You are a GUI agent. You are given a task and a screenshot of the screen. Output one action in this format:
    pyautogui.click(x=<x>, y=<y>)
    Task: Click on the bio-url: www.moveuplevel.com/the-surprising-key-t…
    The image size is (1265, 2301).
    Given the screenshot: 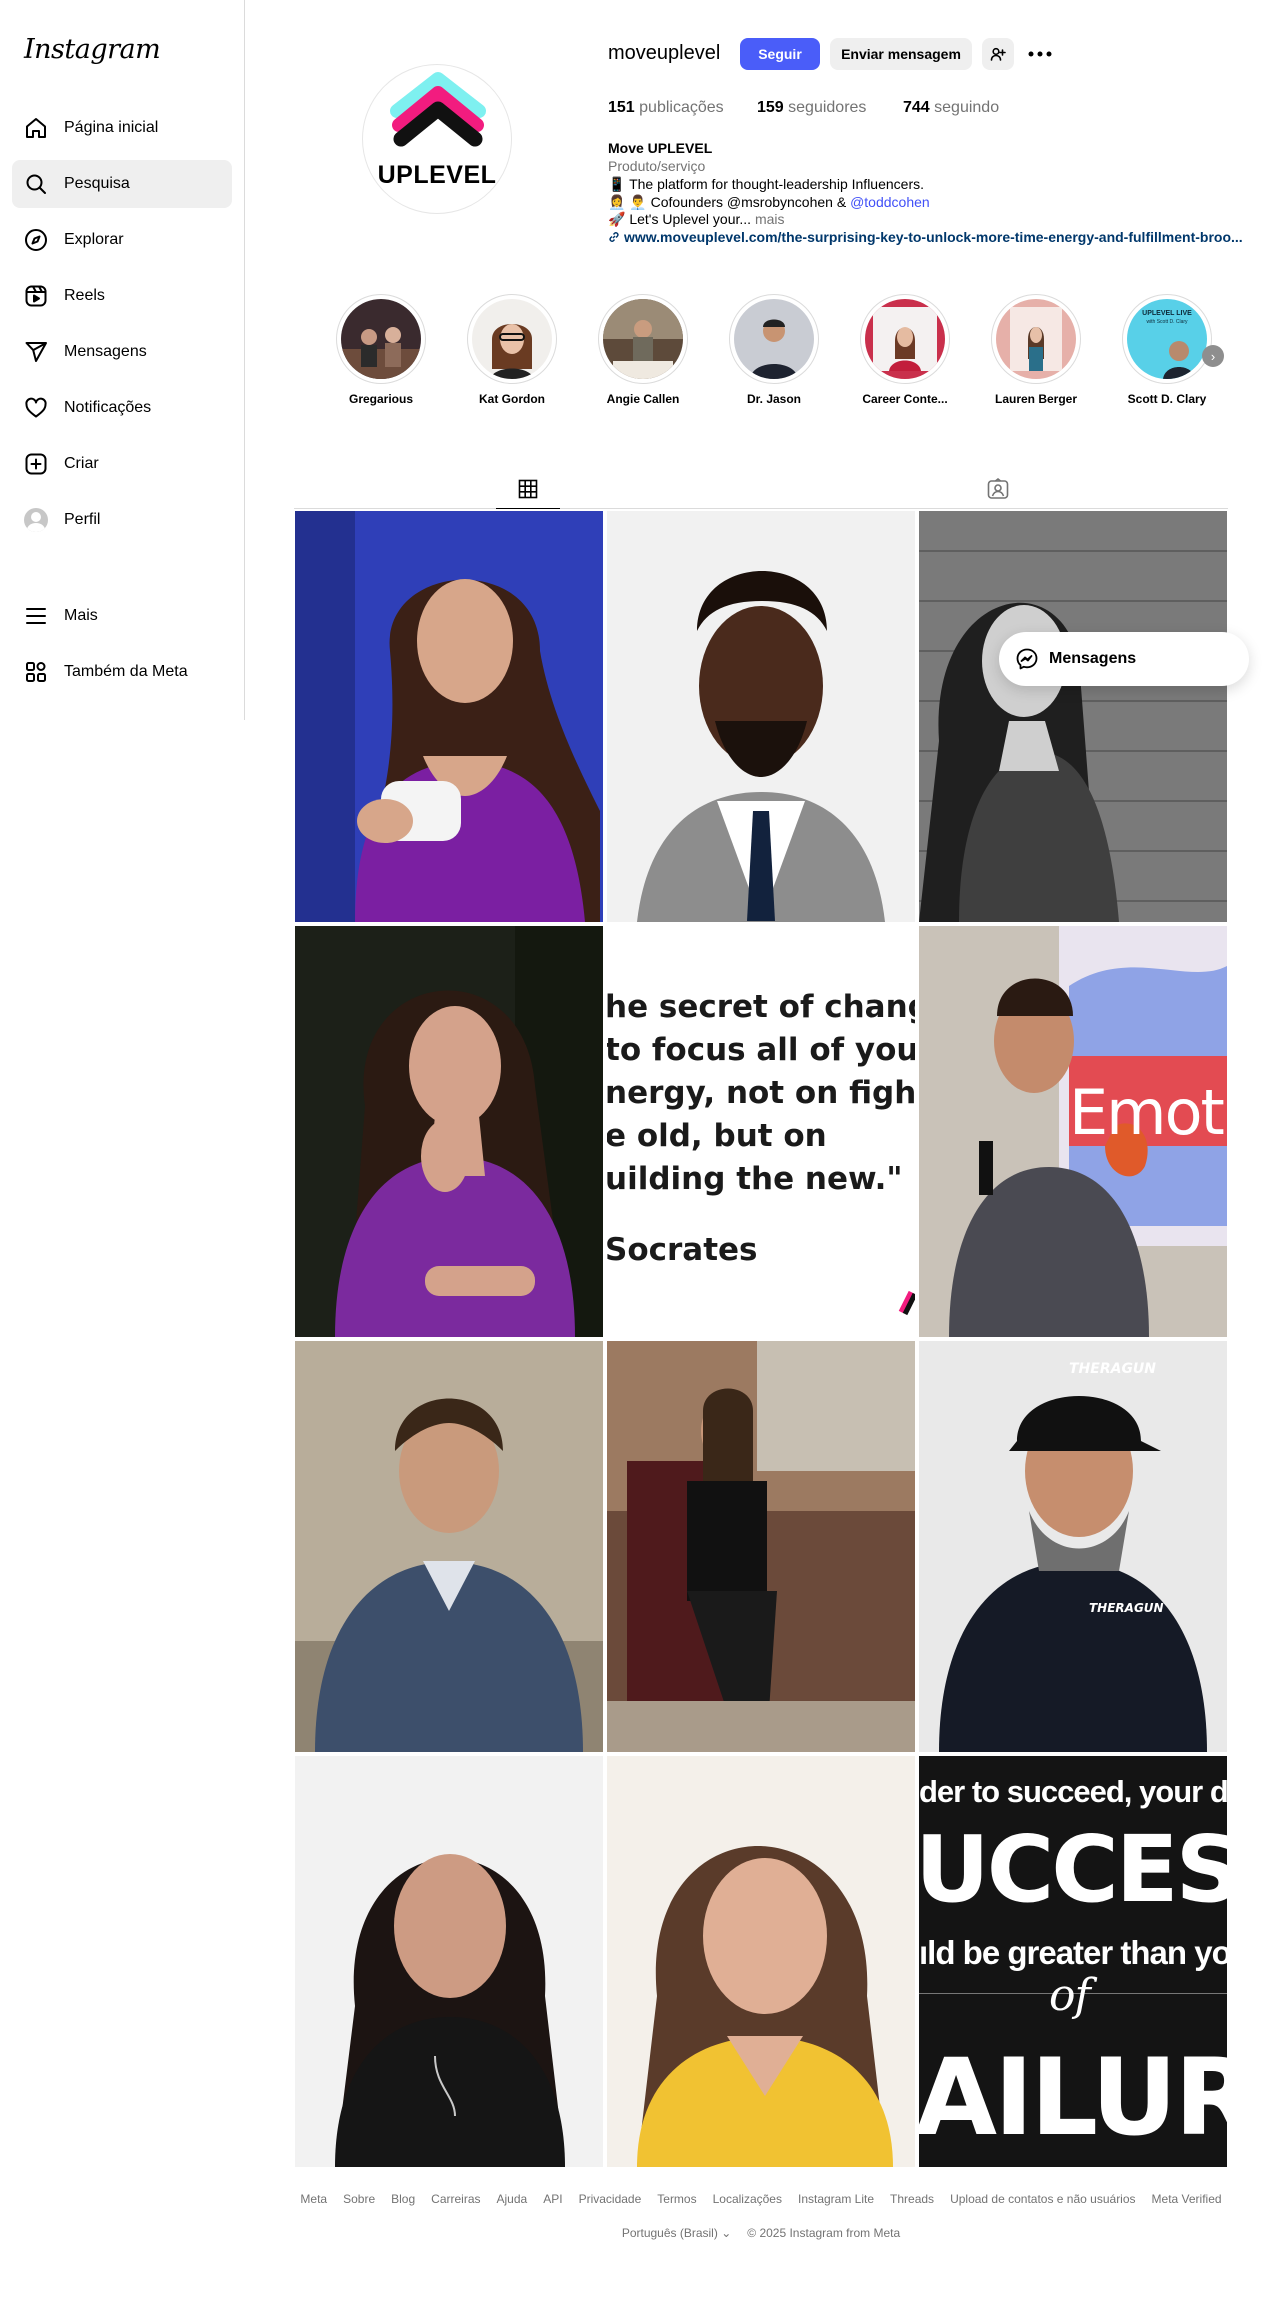 What is the action you would take?
    pyautogui.click(x=925, y=237)
    